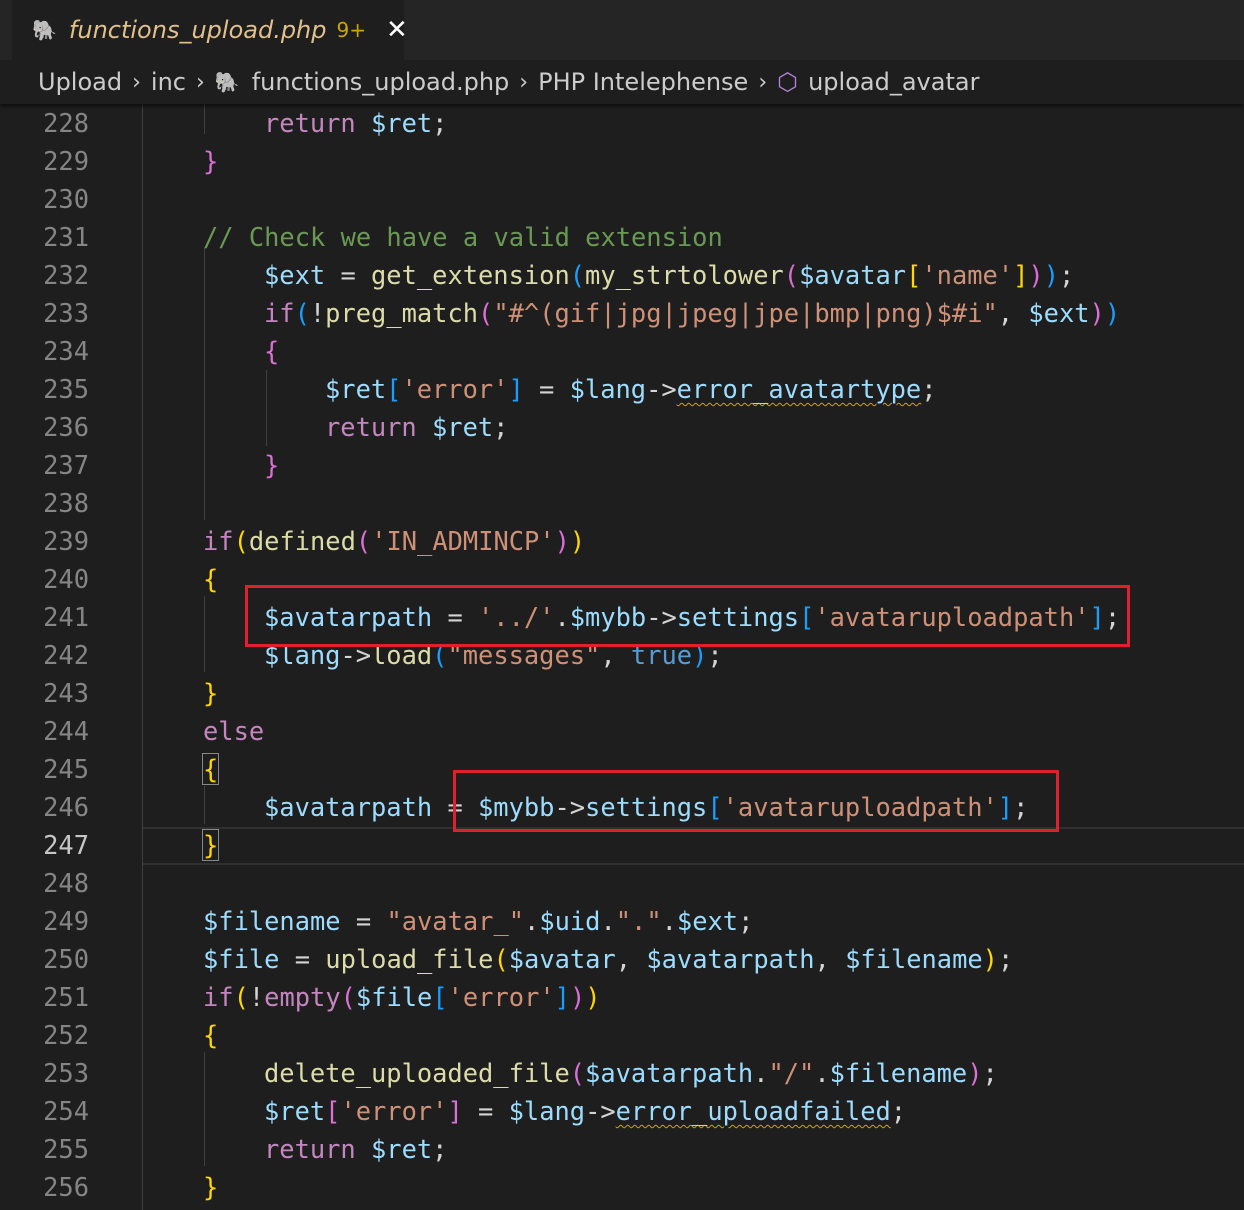 This screenshot has height=1210, width=1244. I want to click on code-line-235: $ret['error'] = $lang->error_avatartype;, so click(631, 389).